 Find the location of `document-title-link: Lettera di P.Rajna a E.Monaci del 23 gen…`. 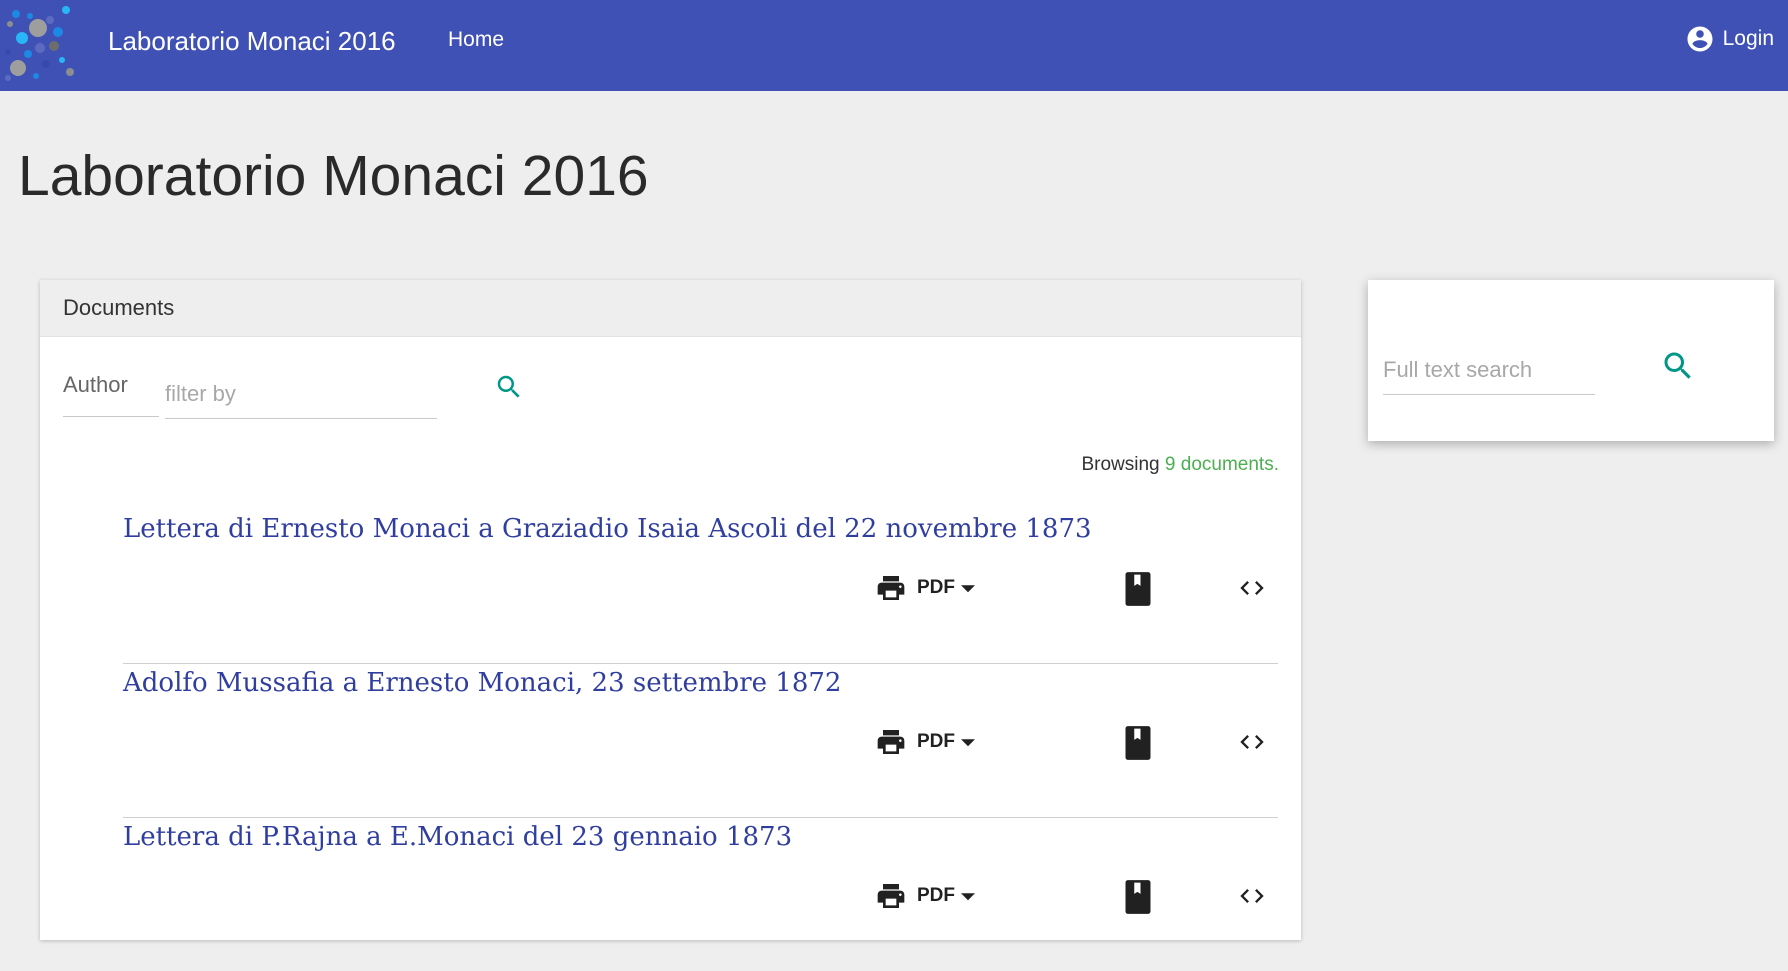

document-title-link: Lettera di P.Rajna a E.Monaci del 23 gen… is located at coordinates (457, 837).